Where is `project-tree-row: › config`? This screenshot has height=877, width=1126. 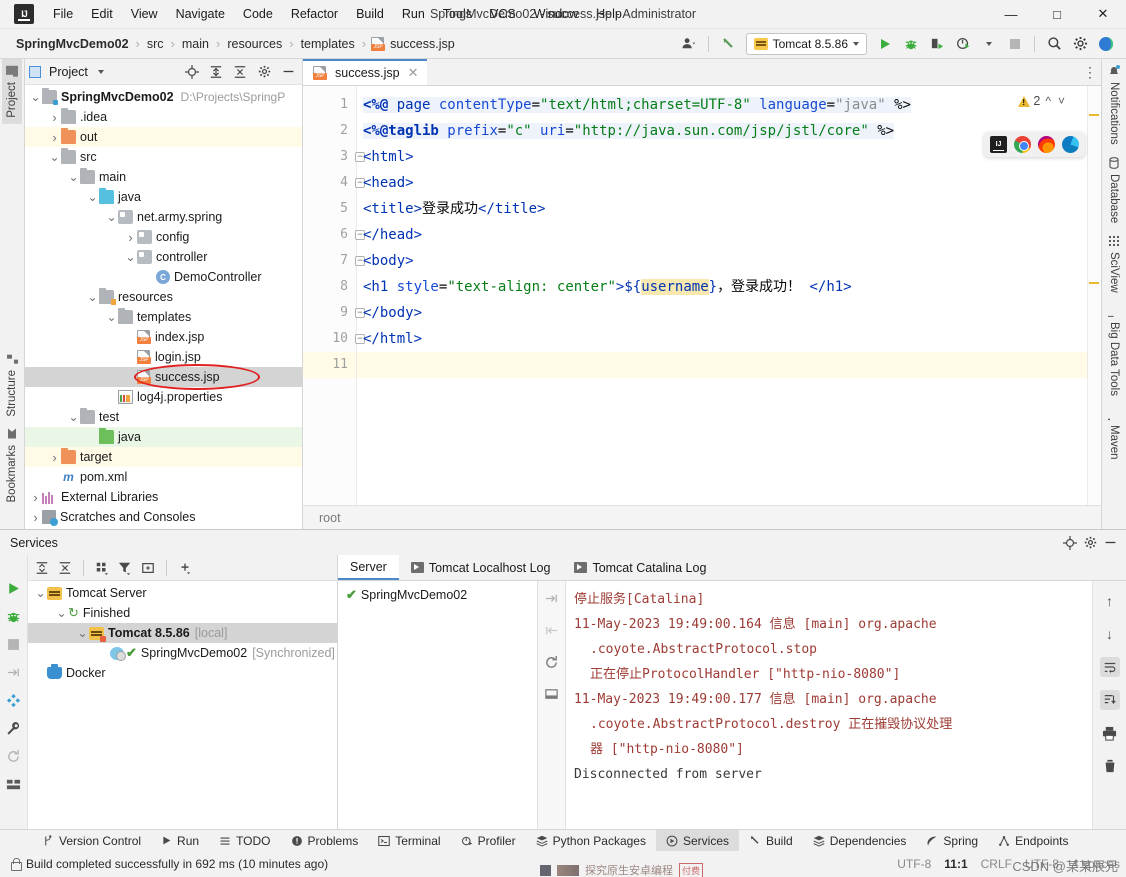
project-tree-row: › config is located at coordinates (163, 237).